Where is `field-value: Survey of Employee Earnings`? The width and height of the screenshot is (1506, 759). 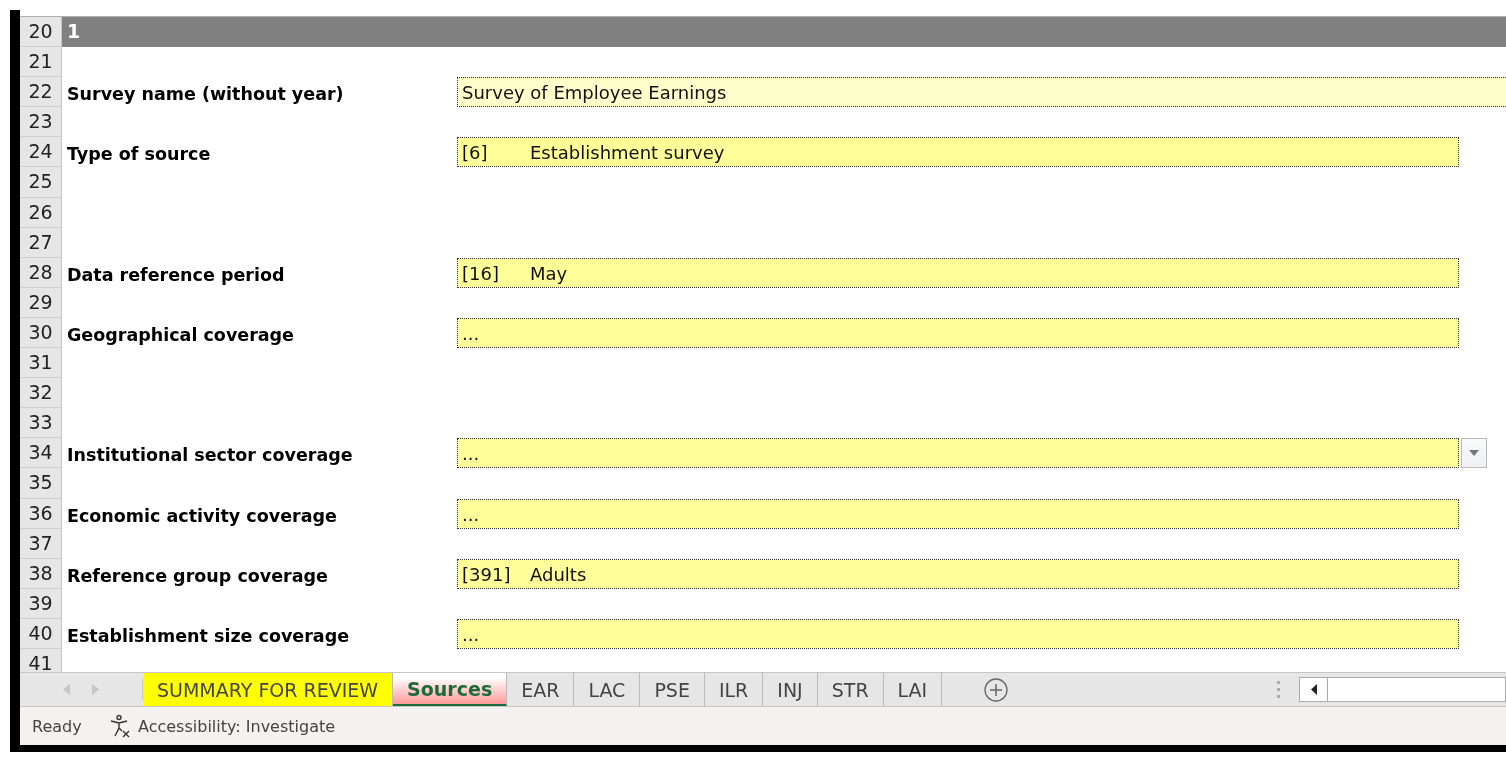 field-value: Survey of Employee Earnings is located at coordinates (594, 93).